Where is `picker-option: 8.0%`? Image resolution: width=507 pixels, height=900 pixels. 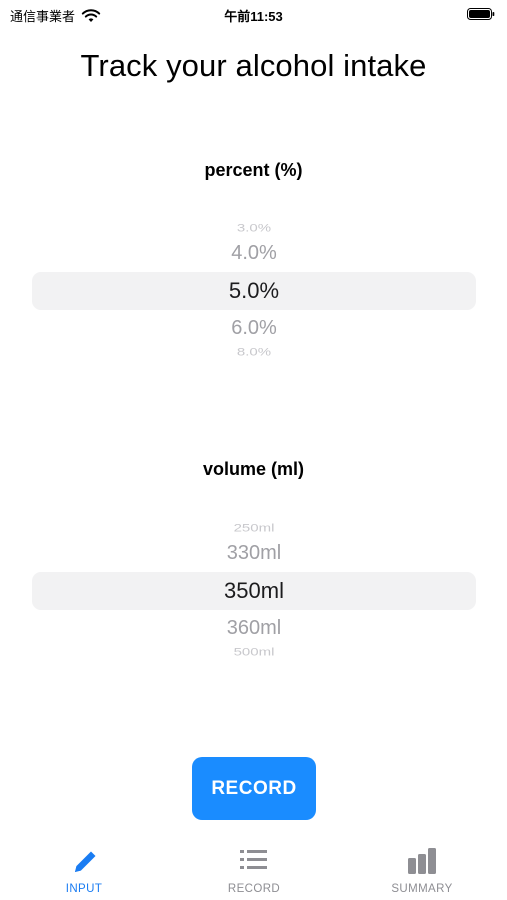 picker-option: 8.0% is located at coordinates (254, 352).